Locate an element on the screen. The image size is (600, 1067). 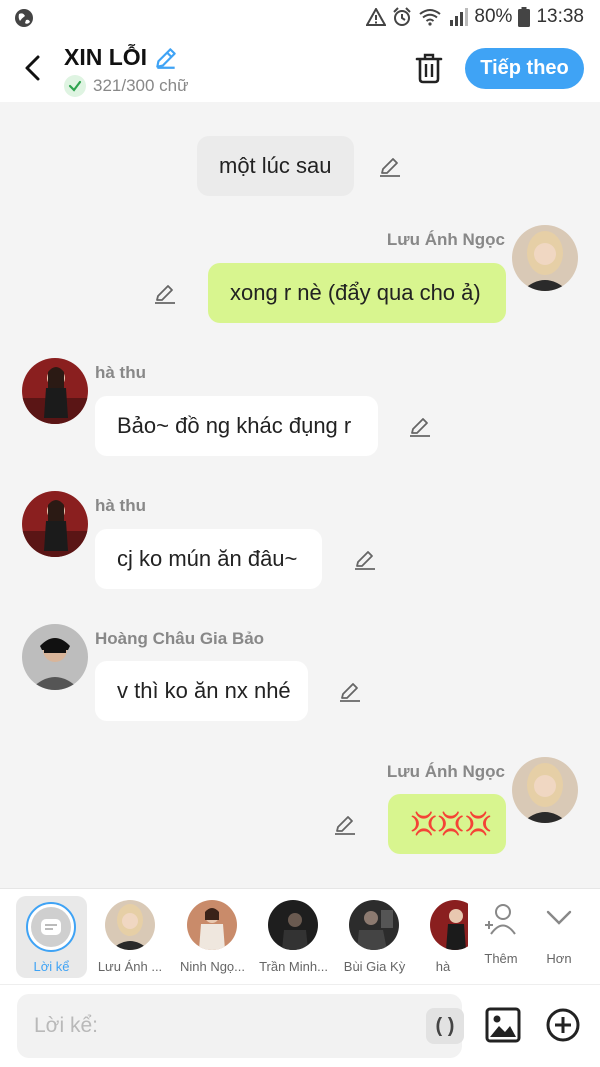
message-bubble: xong r nè (đẩy qua cho ả) is located at coordinates (357, 293).